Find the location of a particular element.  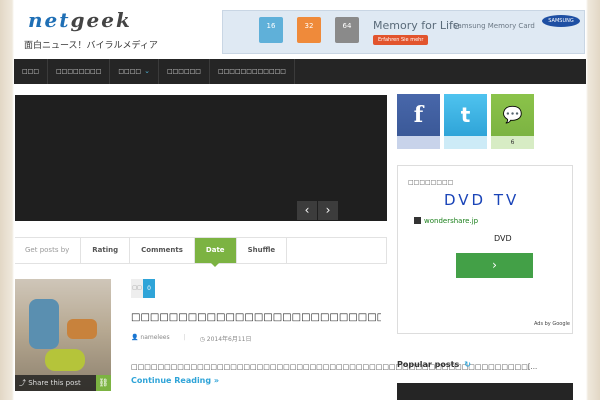

nav-item-4: □□□□□□ is located at coordinates (184, 71).